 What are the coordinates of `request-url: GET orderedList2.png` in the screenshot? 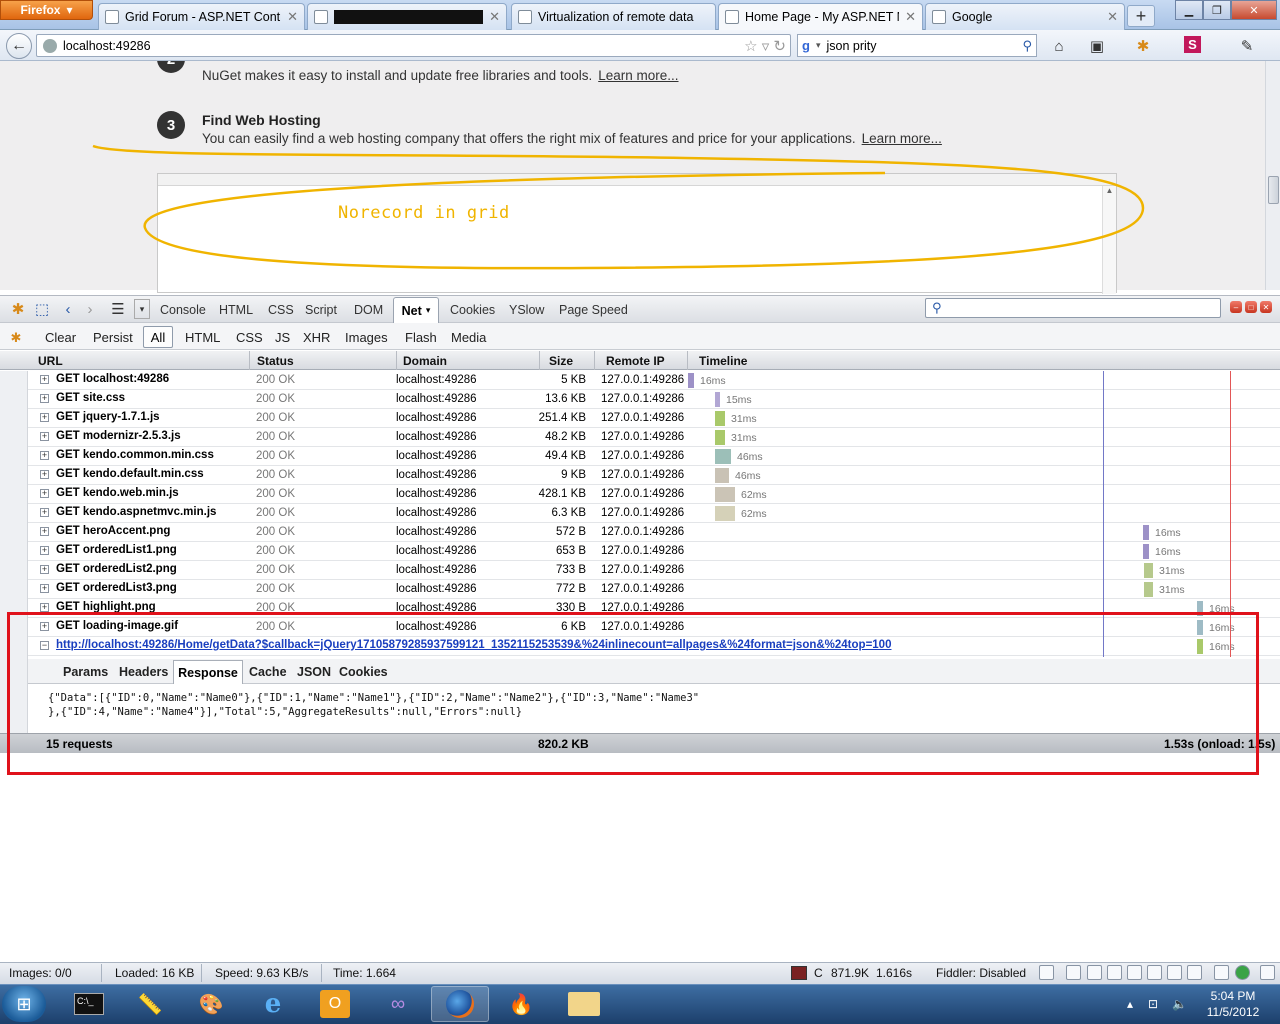 It's located at (116, 569).